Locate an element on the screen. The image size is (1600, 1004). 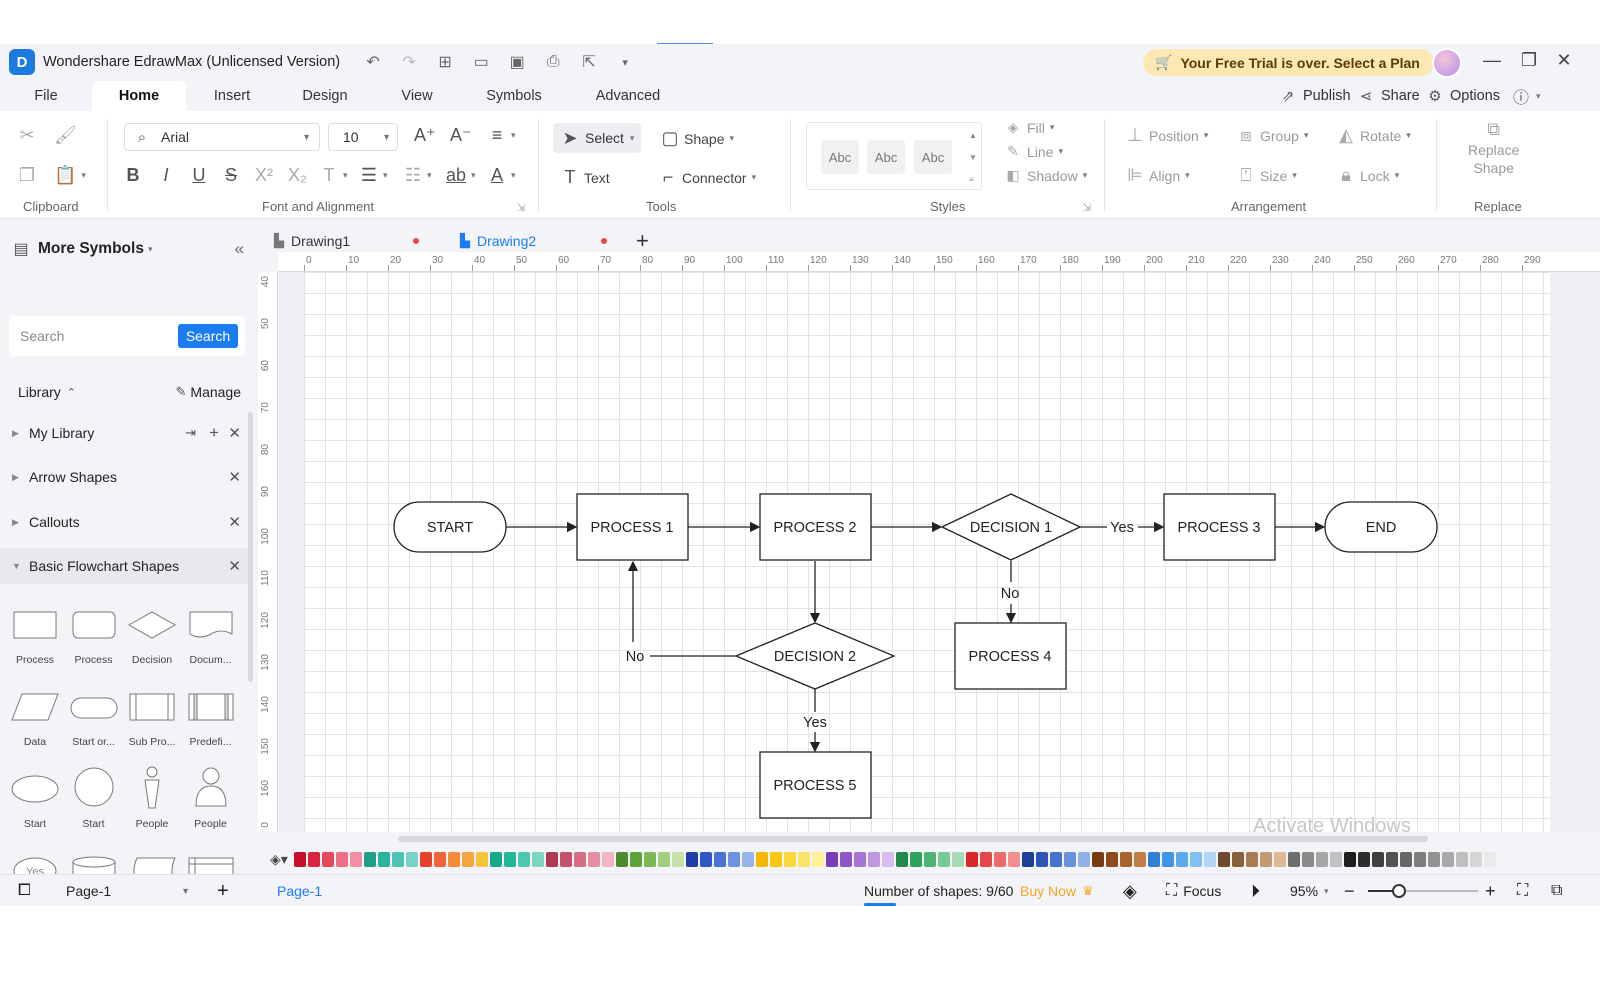
position-button: ⊥ Position ▾ is located at coordinates (1167, 135).